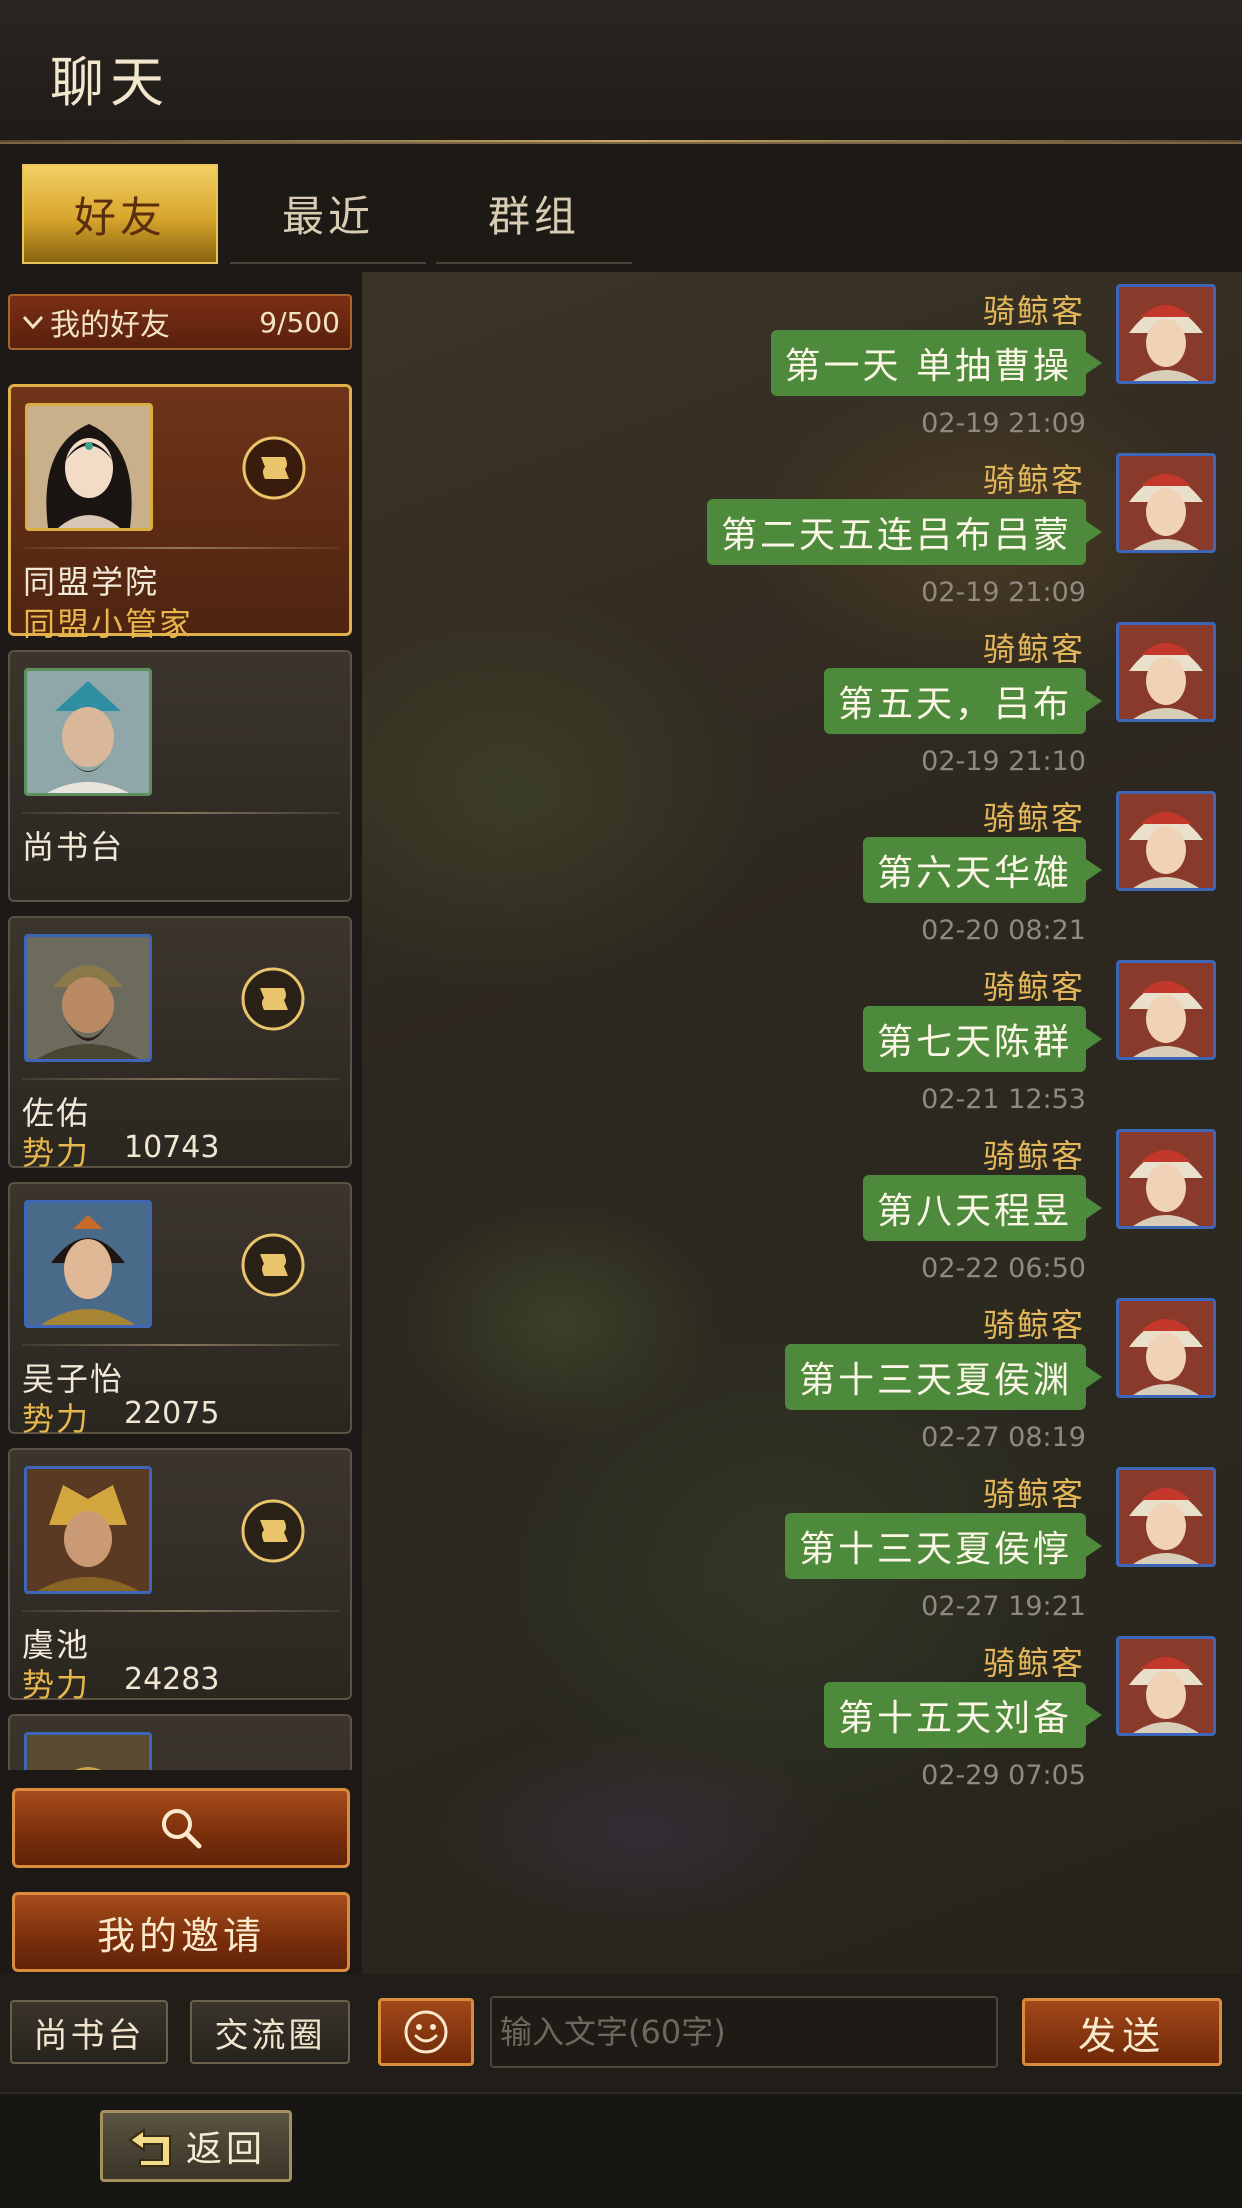  I want to click on chat-message: 骑鲸客 第十五天刘备 02-29 07:05, so click(802, 1709).